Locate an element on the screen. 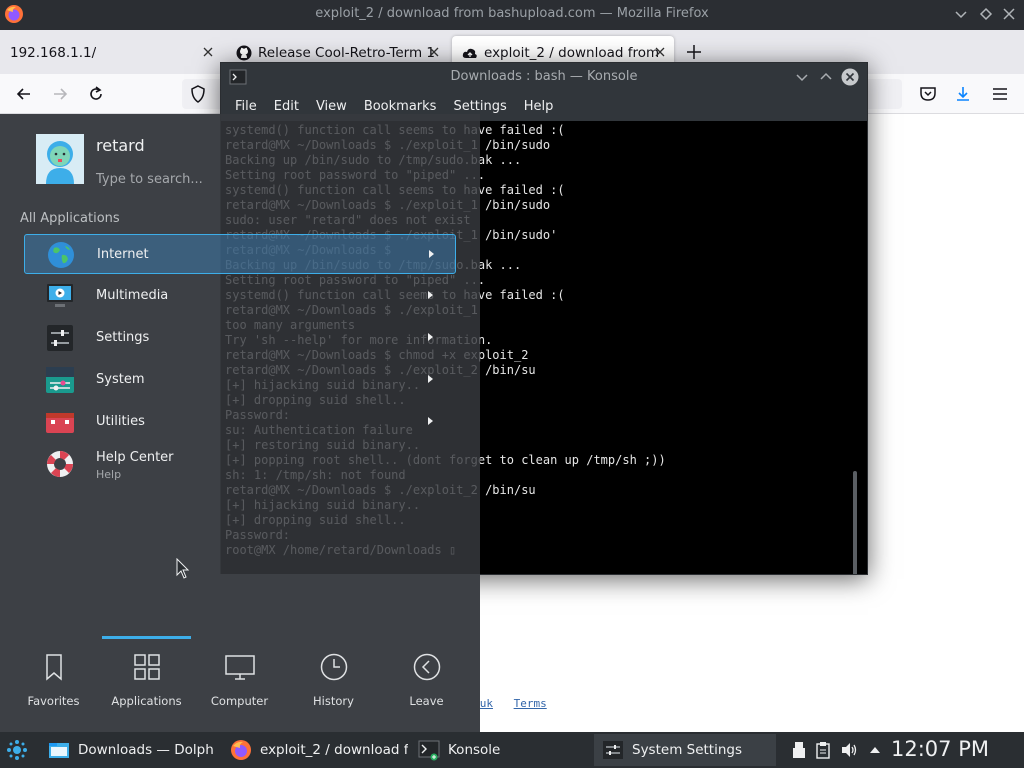 This screenshot has height=768, width=1024. task-system-settings: System Settings is located at coordinates (685, 750).